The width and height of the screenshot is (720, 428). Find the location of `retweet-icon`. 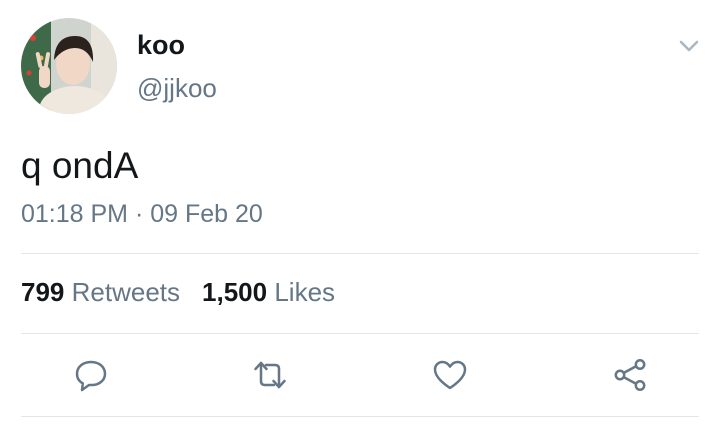

retweet-icon is located at coordinates (270, 375).